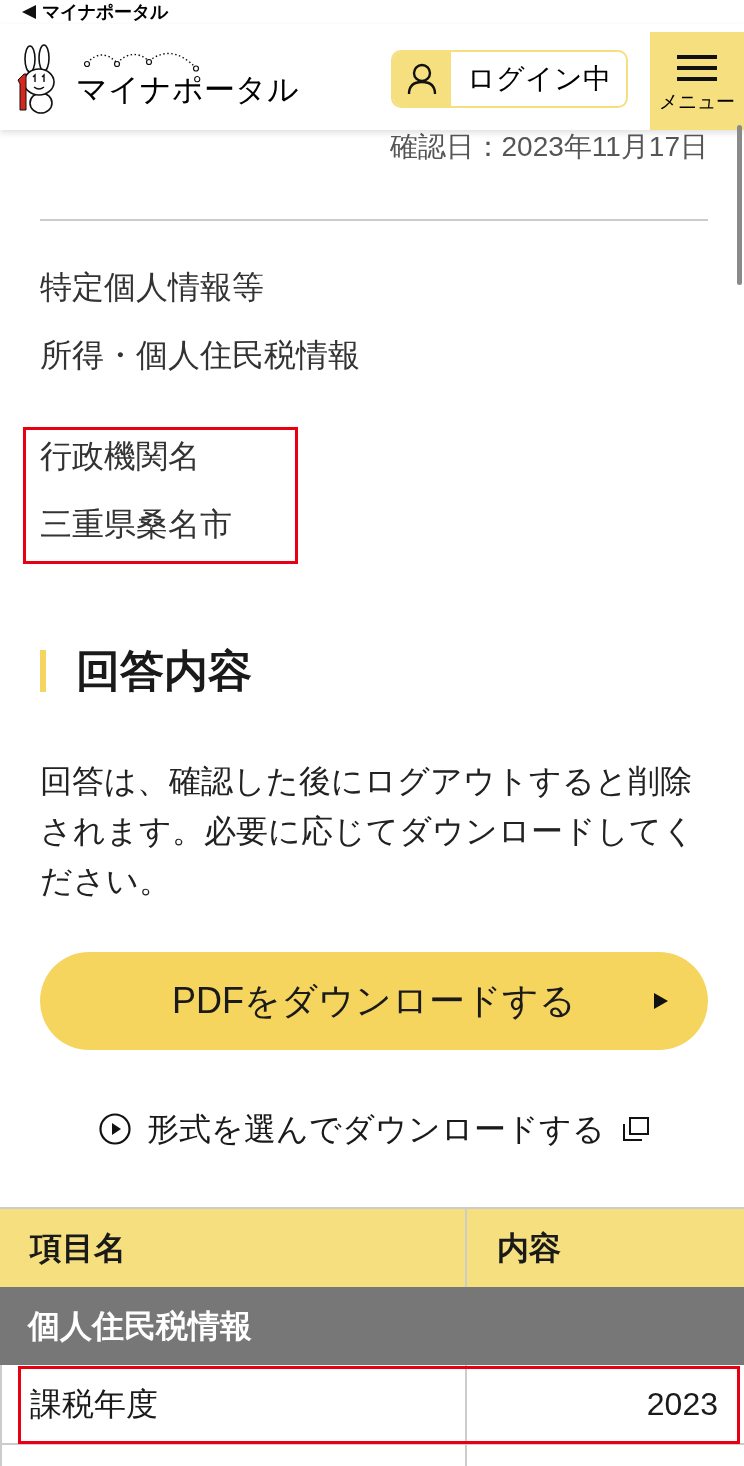 The width and height of the screenshot is (744, 1466). What do you see at coordinates (368, 831) in the screenshot?
I see `download-note: 回答は、確認した後にログアウトすると削除されます。必要に応じてダウンロードしてください。` at bounding box center [368, 831].